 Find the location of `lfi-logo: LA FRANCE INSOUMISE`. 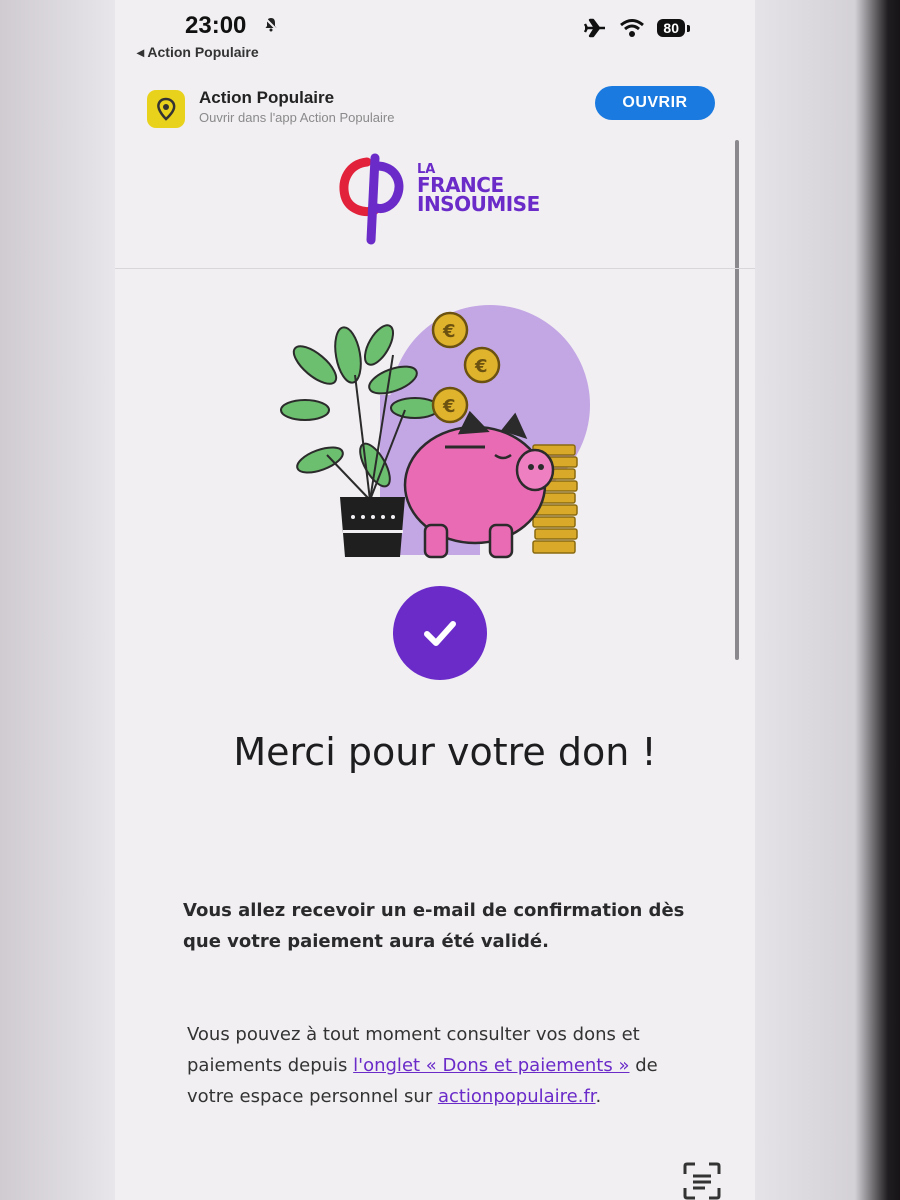

lfi-logo: LA FRANCE INSOUMISE is located at coordinates (438, 200).